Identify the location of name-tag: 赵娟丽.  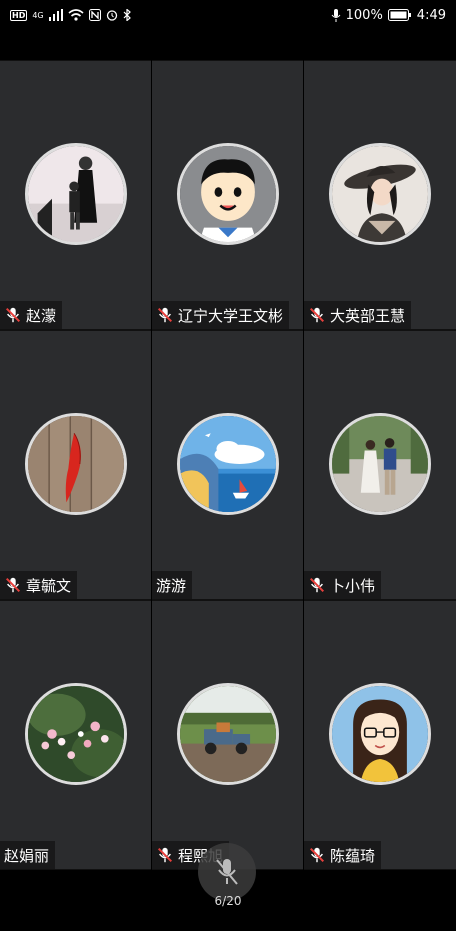
(28, 855).